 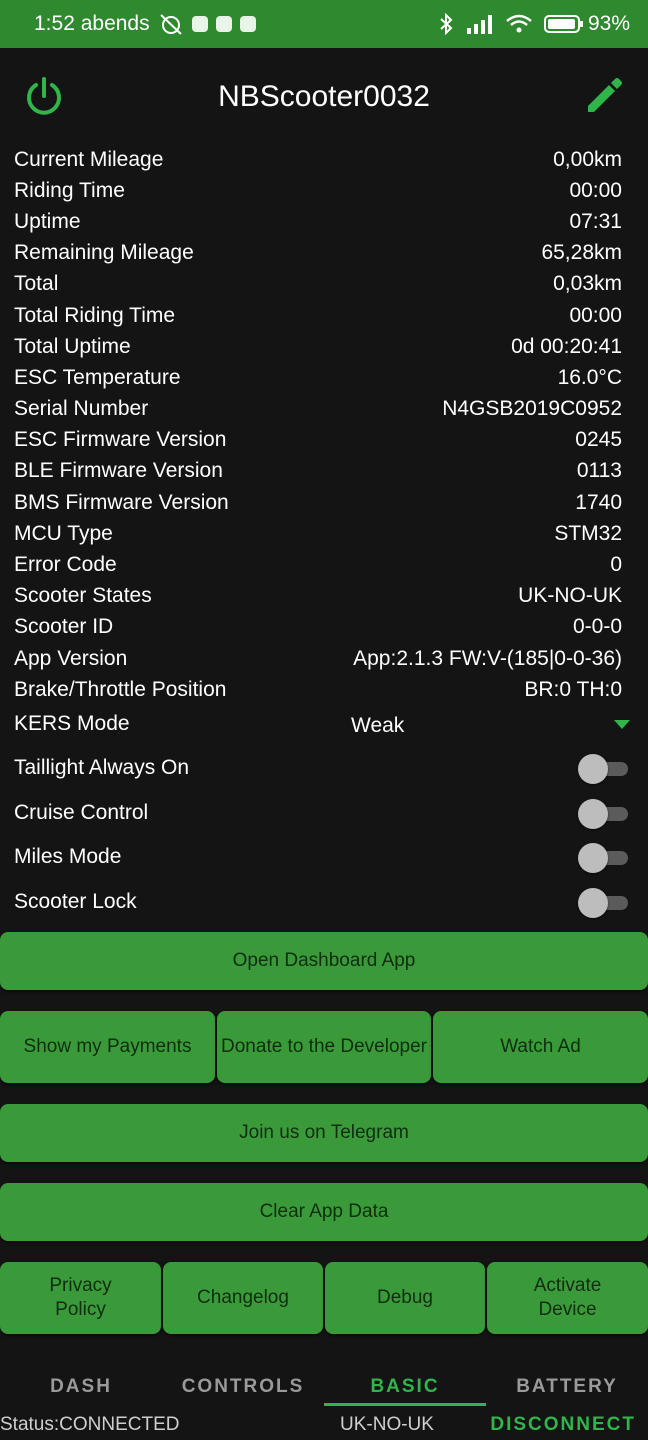 What do you see at coordinates (324, 813) in the screenshot?
I see `toggle-row-cruise-control: Cruise Control` at bounding box center [324, 813].